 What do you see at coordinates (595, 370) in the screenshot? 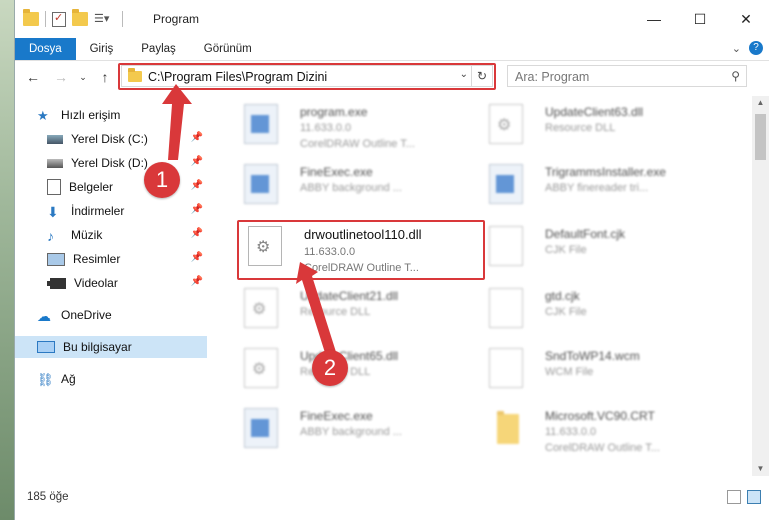
I see `file-tile: SndToWP14.wcm WCM File` at bounding box center [595, 370].